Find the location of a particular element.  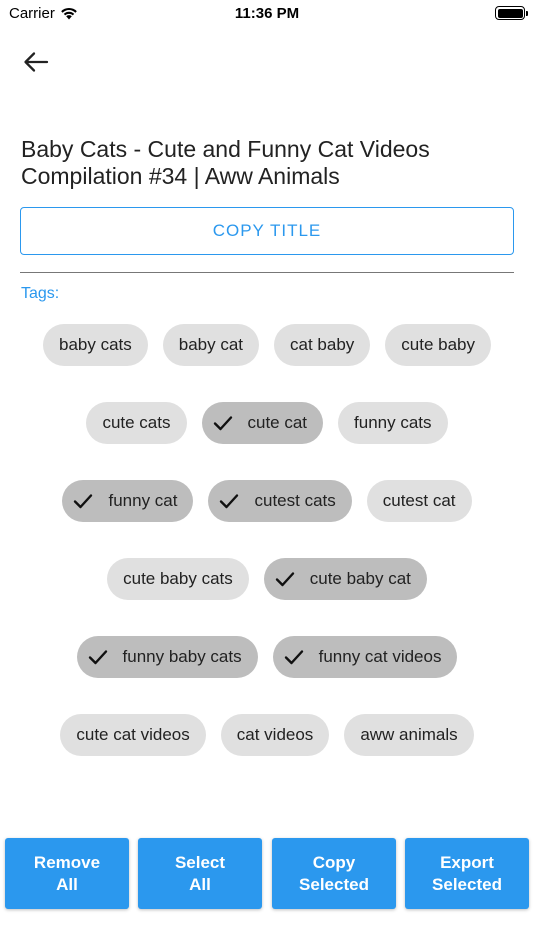

tag-chip-label: cutest cats is located at coordinates (295, 500).